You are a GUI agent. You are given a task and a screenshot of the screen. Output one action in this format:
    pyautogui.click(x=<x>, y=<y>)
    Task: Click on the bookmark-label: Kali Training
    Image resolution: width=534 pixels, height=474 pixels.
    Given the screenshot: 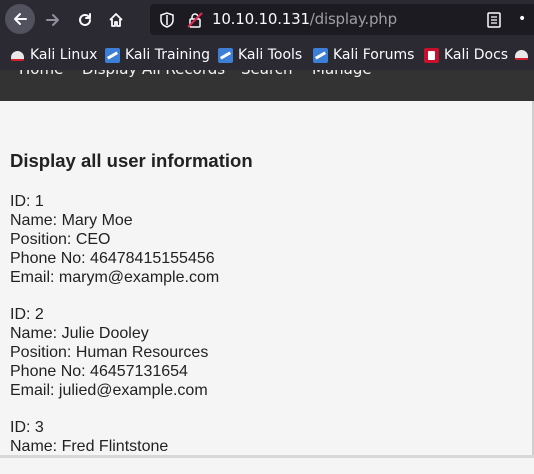 What is the action you would take?
    pyautogui.click(x=167, y=55)
    